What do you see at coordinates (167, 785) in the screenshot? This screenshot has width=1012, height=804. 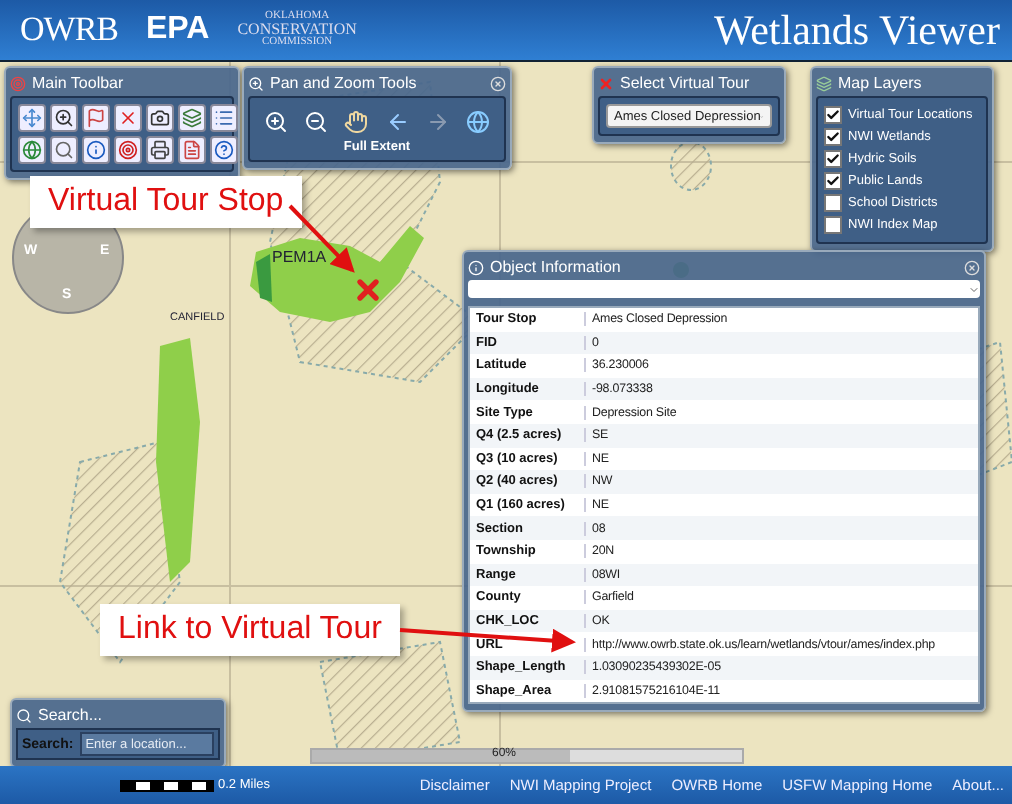 I see `scale-bar` at bounding box center [167, 785].